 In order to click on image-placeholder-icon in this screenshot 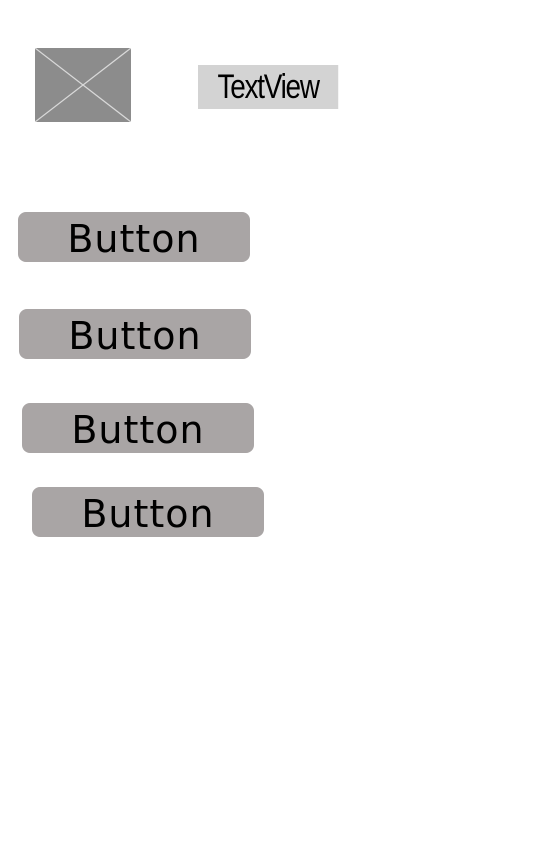, I will do `click(83, 85)`.